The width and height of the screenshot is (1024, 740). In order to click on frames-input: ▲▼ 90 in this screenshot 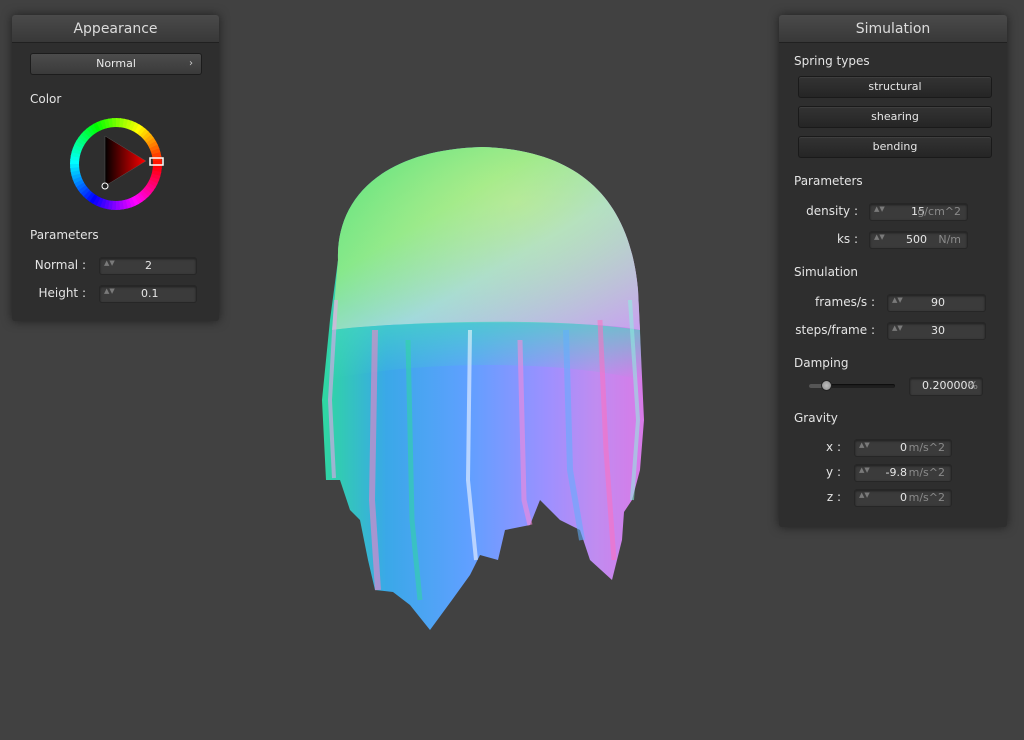, I will do `click(936, 303)`.